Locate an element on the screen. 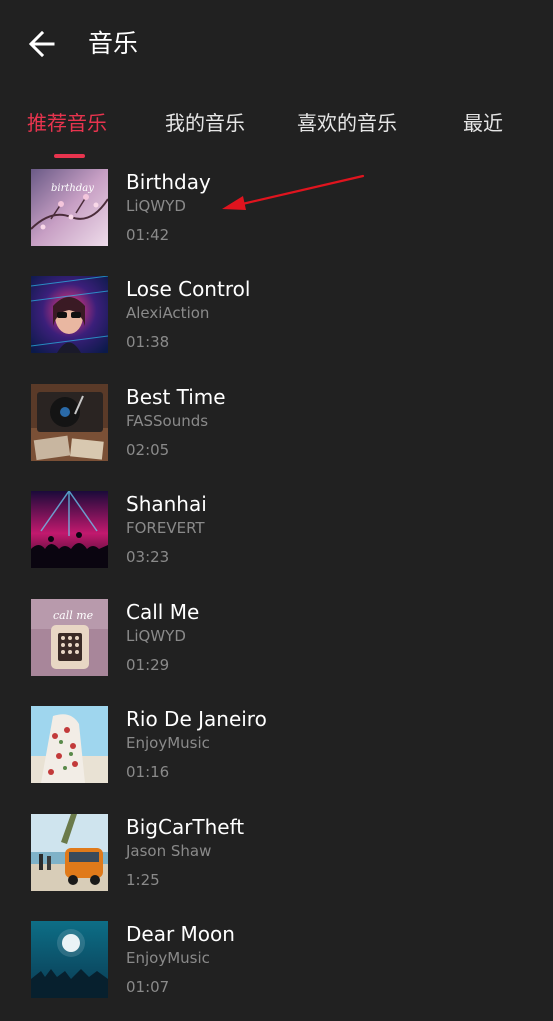  song-duration: 1:25 is located at coordinates (143, 880).